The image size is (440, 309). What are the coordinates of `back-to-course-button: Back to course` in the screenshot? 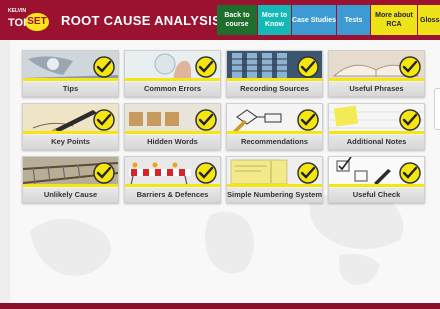 It's located at (237, 20).